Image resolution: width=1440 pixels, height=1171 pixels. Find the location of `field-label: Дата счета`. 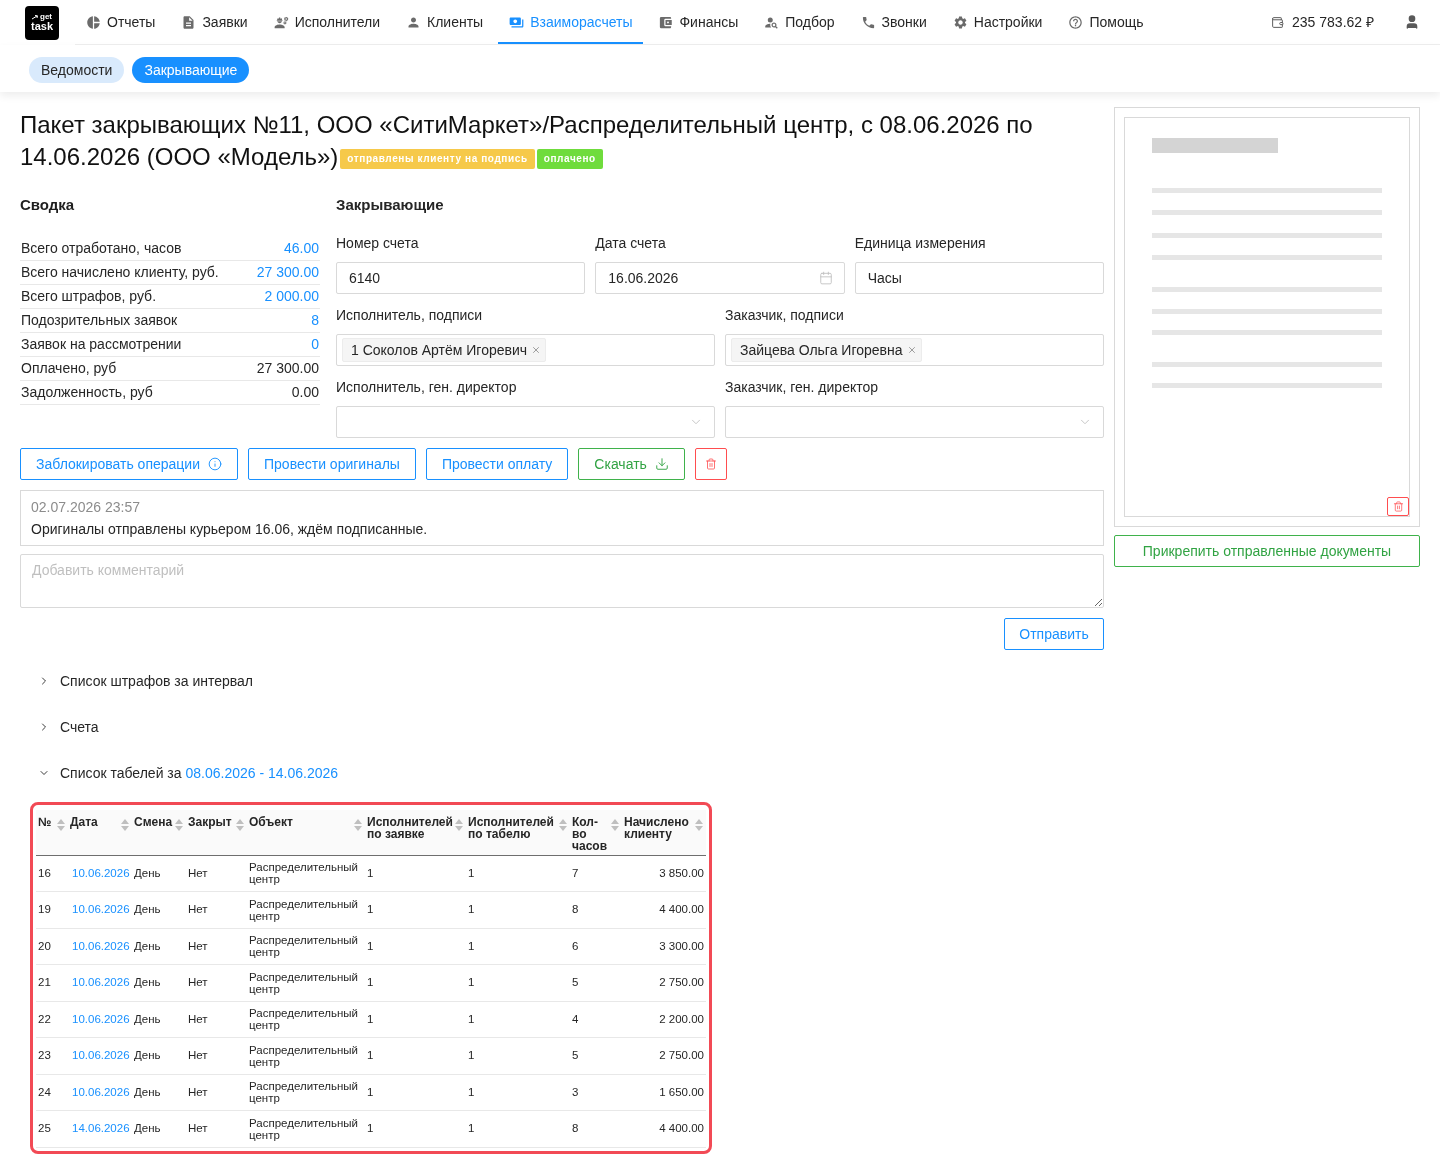

field-label: Дата счета is located at coordinates (631, 243).